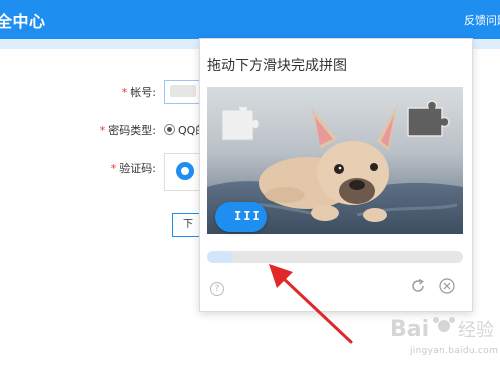  I want to click on captcha-verify-icon, so click(185, 171).